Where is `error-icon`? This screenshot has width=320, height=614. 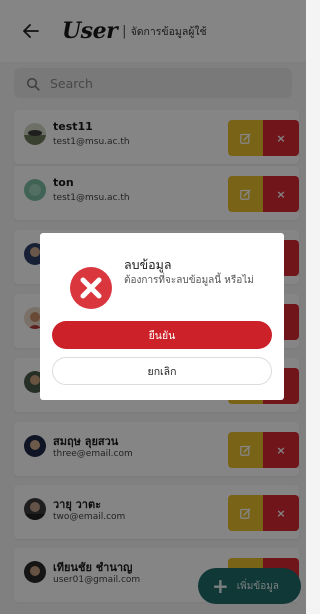 error-icon is located at coordinates (91, 288).